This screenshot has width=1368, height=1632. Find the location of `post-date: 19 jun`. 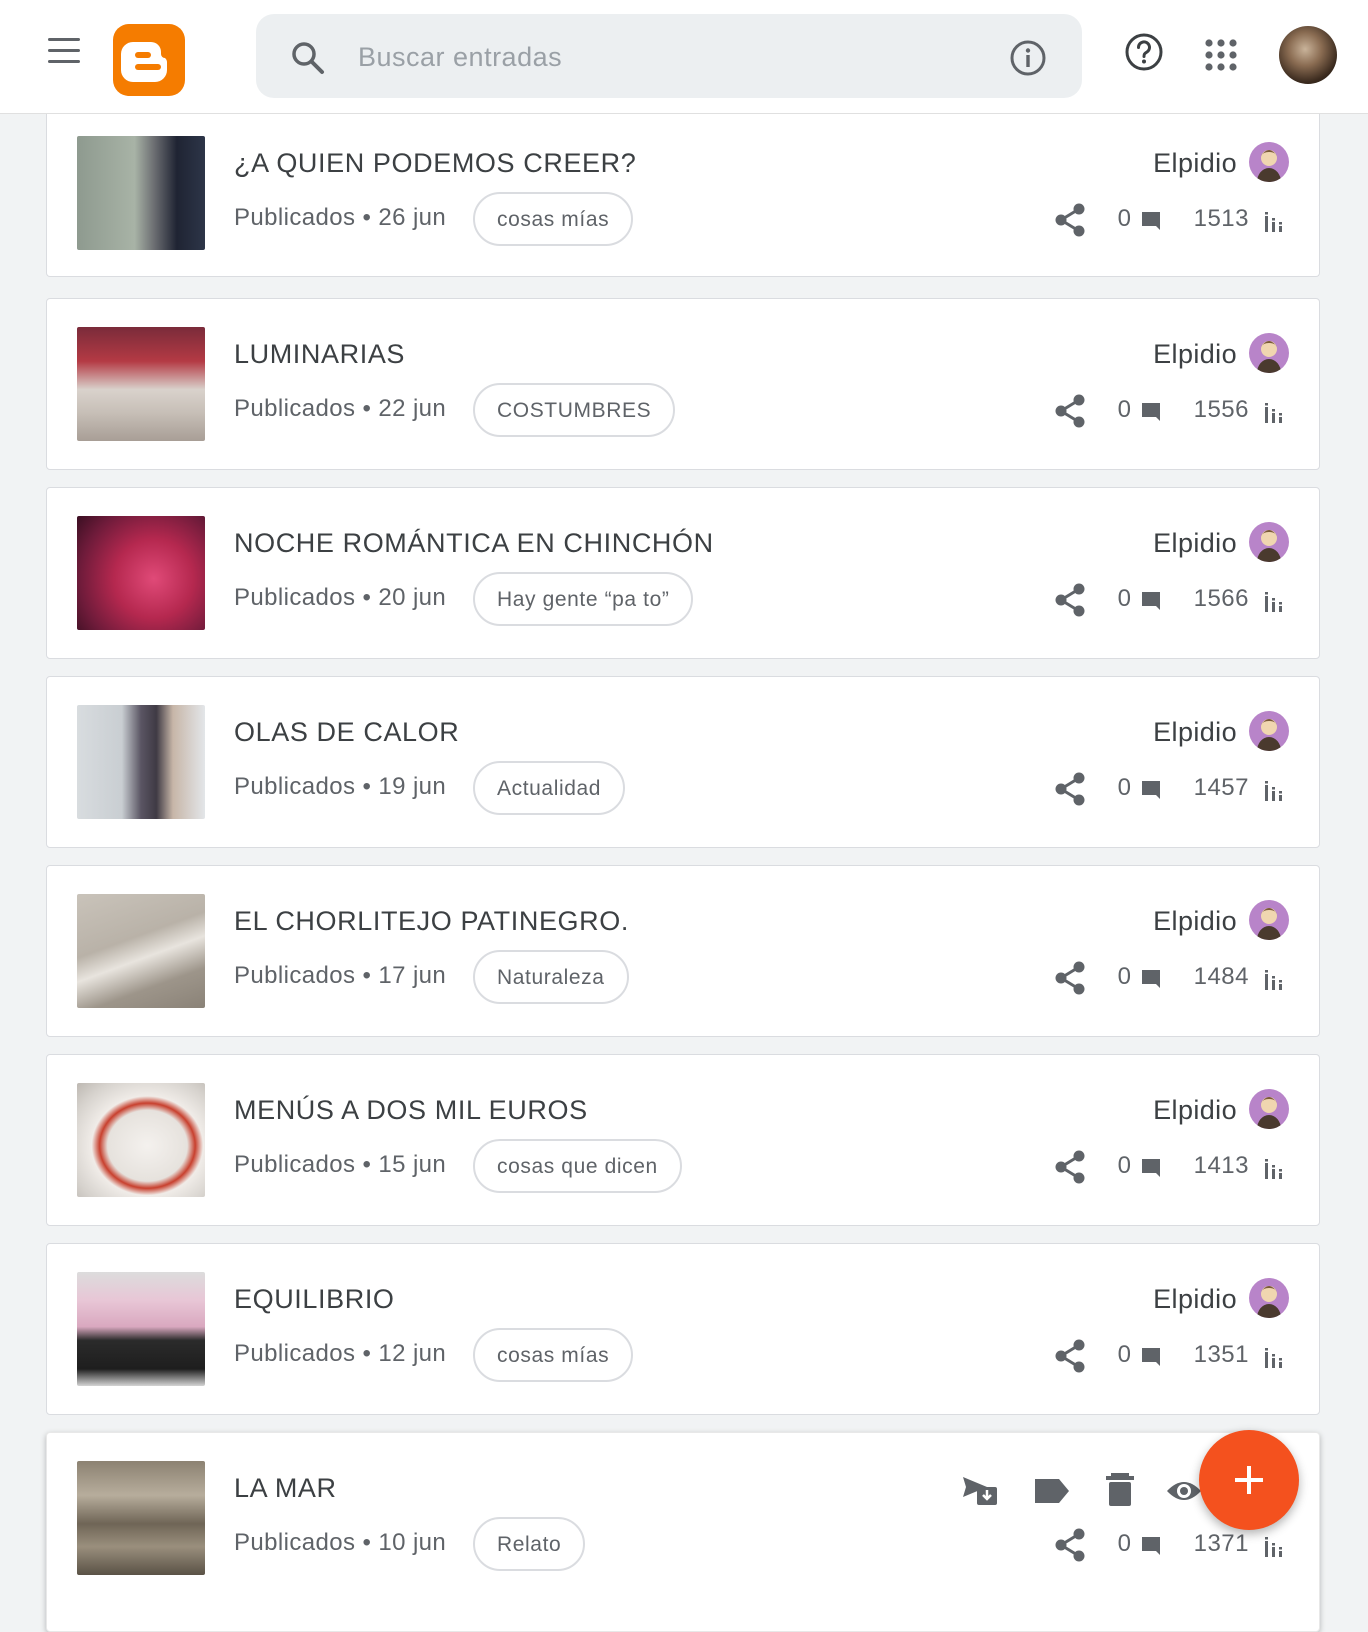

post-date: 19 jun is located at coordinates (412, 786).